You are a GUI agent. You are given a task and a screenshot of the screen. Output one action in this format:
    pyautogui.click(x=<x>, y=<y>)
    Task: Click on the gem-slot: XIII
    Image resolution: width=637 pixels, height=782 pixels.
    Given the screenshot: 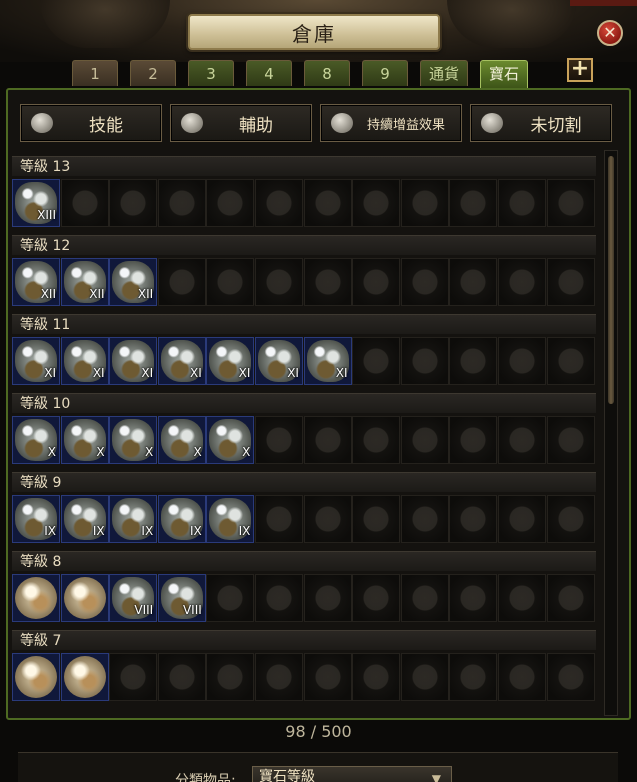 What is the action you would take?
    pyautogui.click(x=36, y=203)
    